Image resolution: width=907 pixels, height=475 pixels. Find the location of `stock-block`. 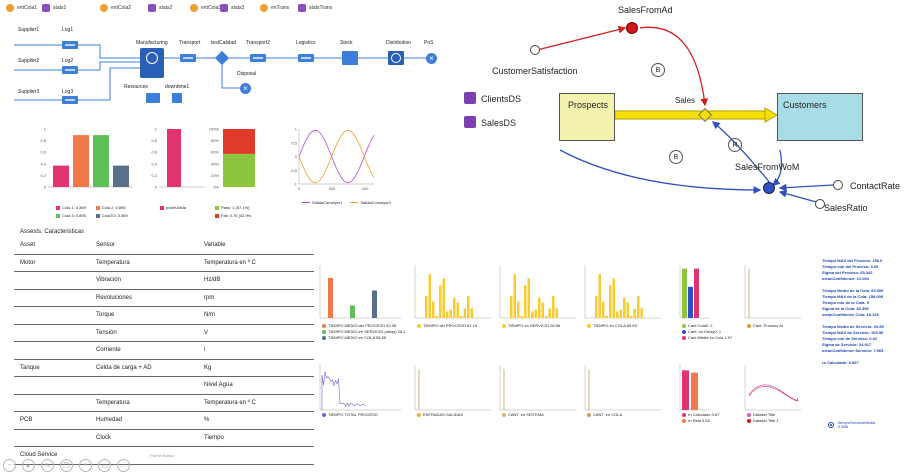

stock-block is located at coordinates (350, 58).